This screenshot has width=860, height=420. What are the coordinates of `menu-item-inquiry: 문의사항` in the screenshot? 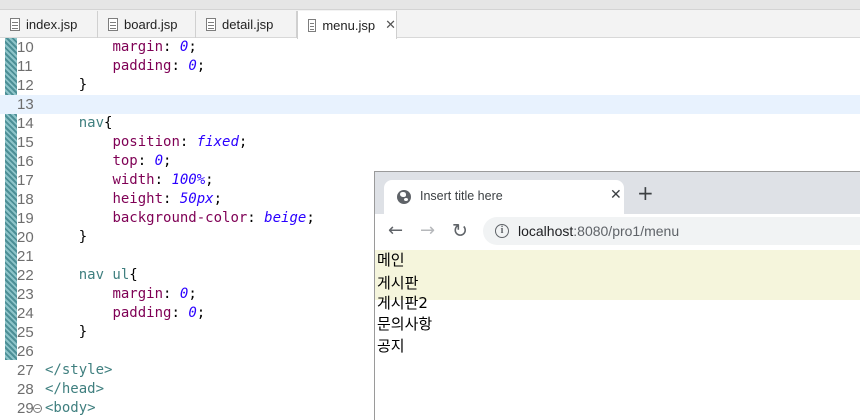 It's located at (404, 324).